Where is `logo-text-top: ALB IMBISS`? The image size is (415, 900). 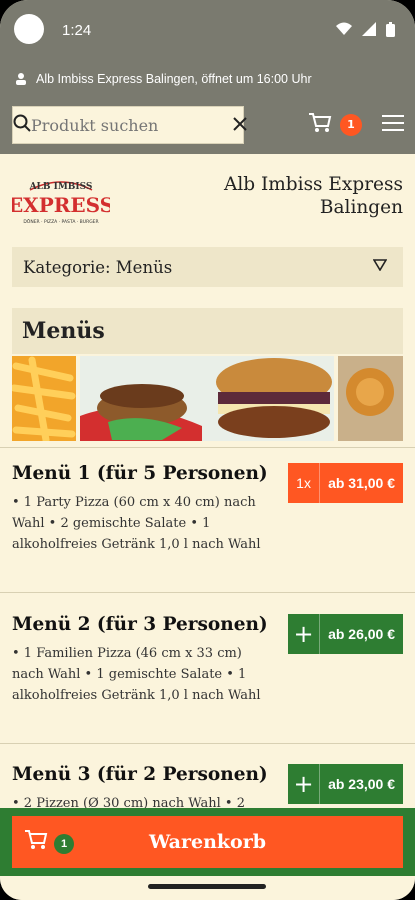
logo-text-top: ALB IMBISS is located at coordinates (61, 187).